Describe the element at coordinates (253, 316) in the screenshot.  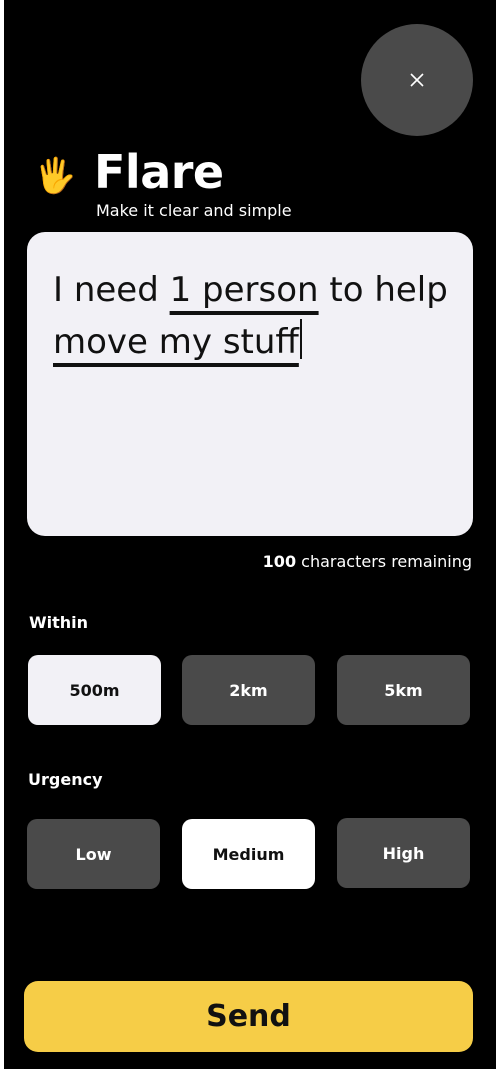
I see `message-text: I need 1 person to help move my stuff` at that location.